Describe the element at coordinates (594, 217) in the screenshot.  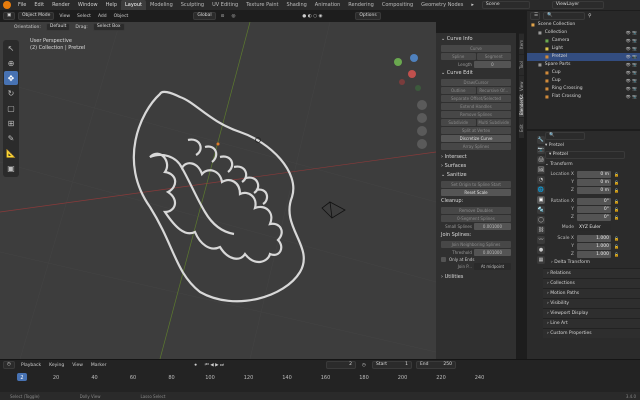
I see `rotation-z-field: 0°` at that location.